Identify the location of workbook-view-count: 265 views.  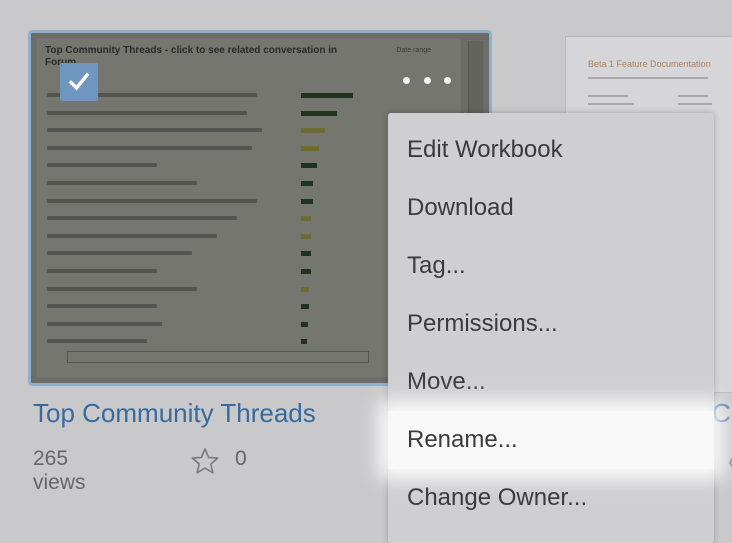
(59, 470).